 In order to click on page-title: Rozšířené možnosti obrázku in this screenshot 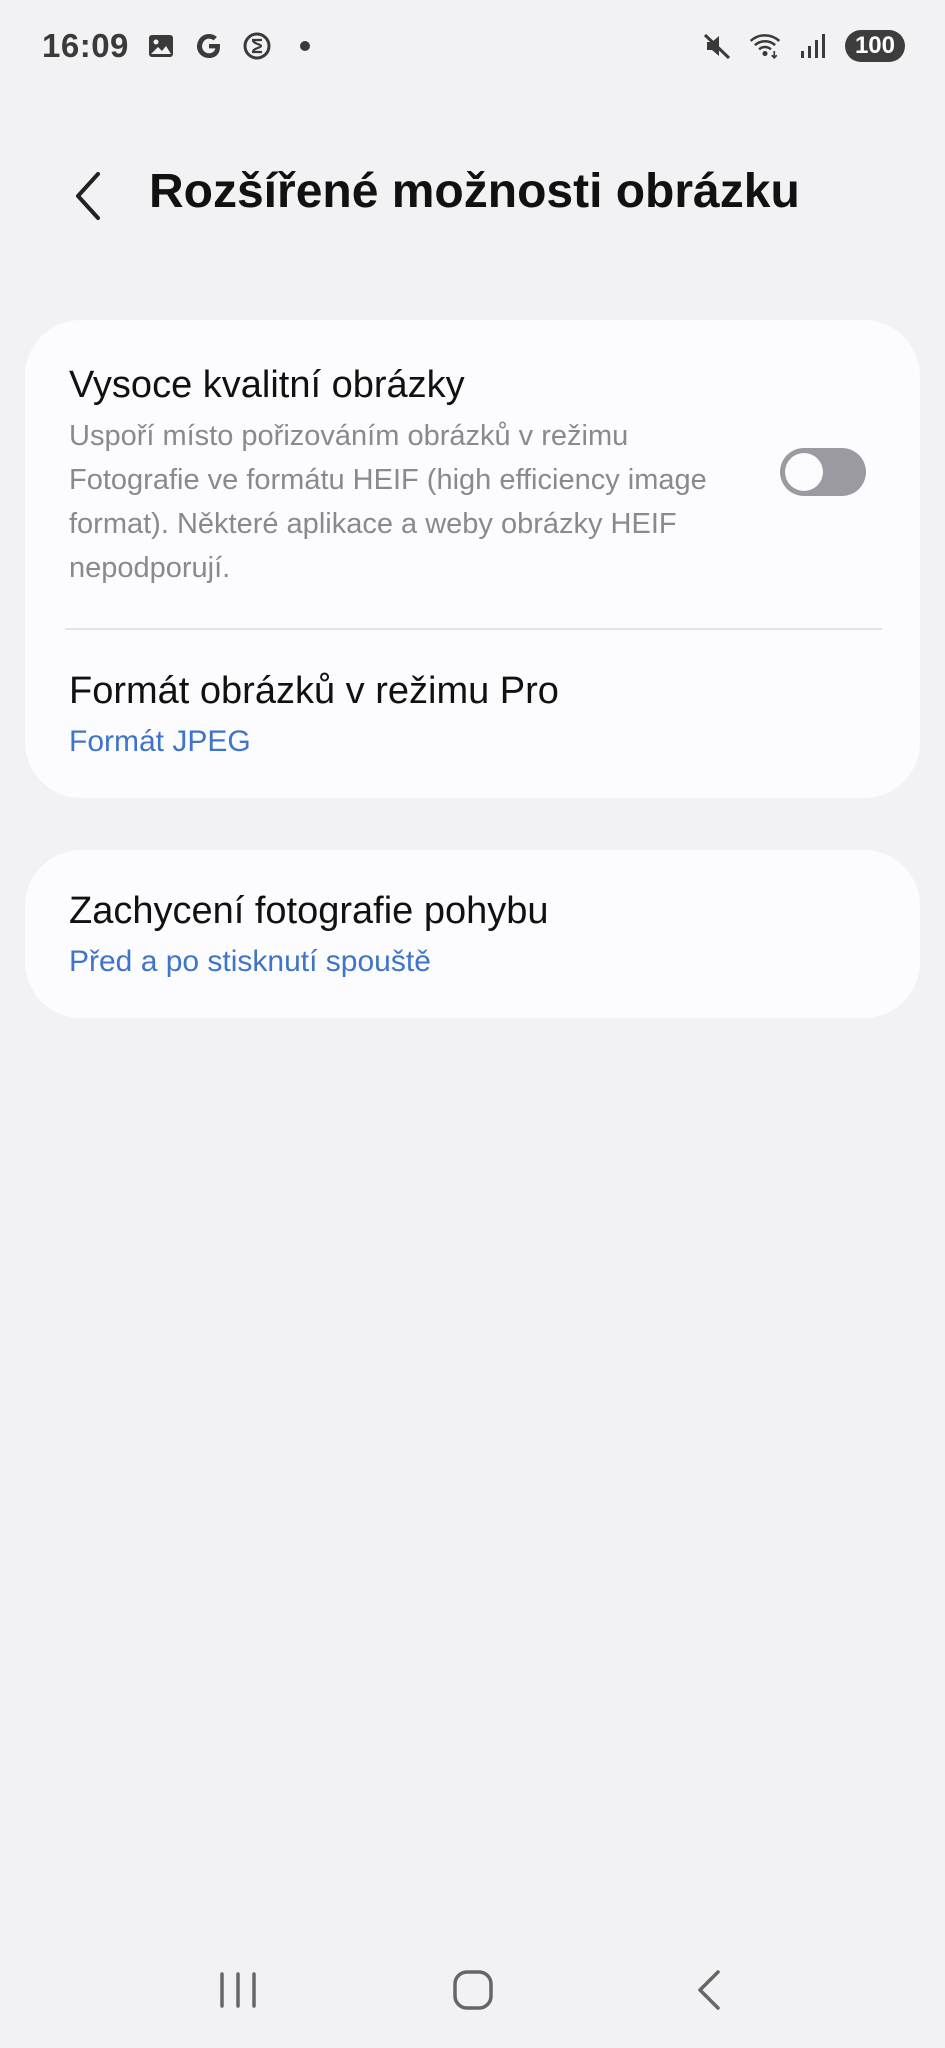, I will do `click(474, 191)`.